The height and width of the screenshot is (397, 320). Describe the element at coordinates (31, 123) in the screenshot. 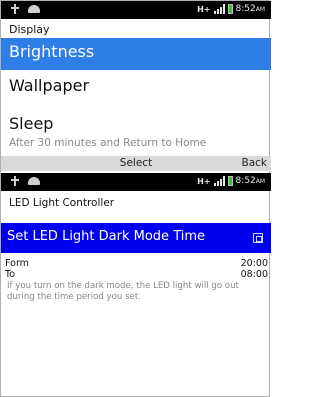

I see `menu-item-label: Sleep` at that location.